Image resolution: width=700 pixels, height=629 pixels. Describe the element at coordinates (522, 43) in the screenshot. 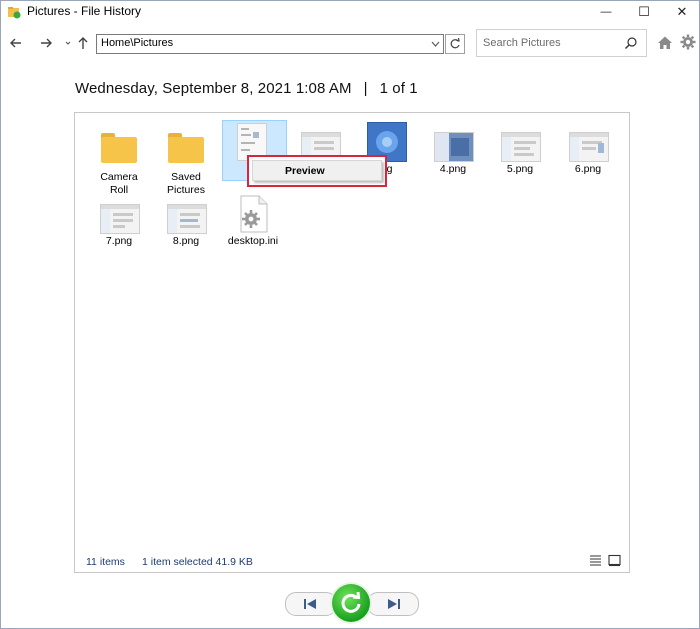

I see `search-input: Search Pictures` at that location.